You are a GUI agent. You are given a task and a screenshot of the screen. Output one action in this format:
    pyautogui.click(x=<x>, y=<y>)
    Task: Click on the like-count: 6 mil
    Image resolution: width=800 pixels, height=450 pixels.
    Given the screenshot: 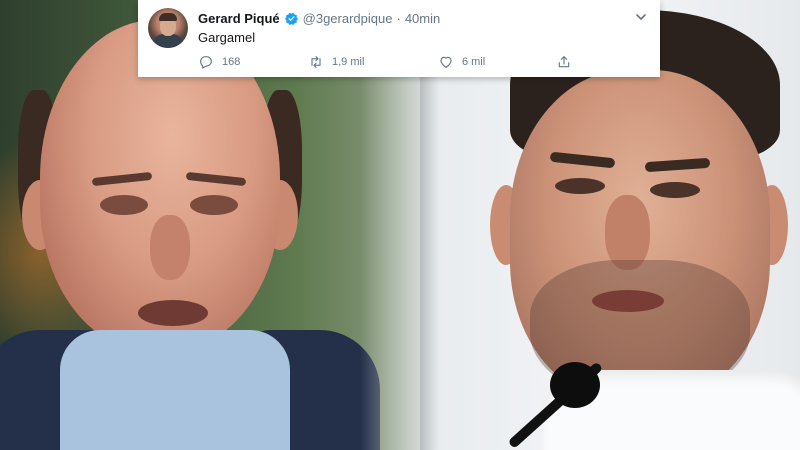 What is the action you would take?
    pyautogui.click(x=474, y=62)
    